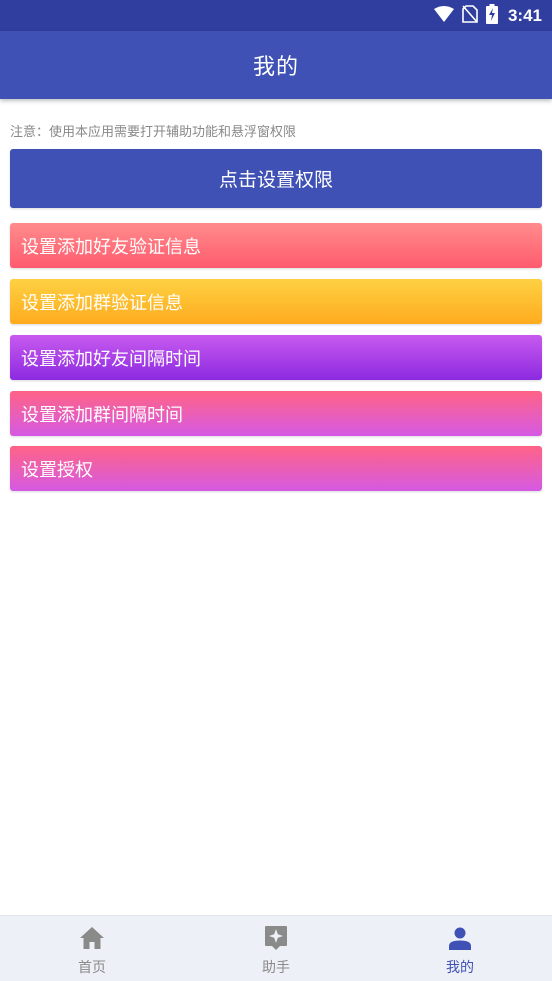 This screenshot has height=981, width=552. What do you see at coordinates (491, 15) in the screenshot?
I see `battery-charging-icon` at bounding box center [491, 15].